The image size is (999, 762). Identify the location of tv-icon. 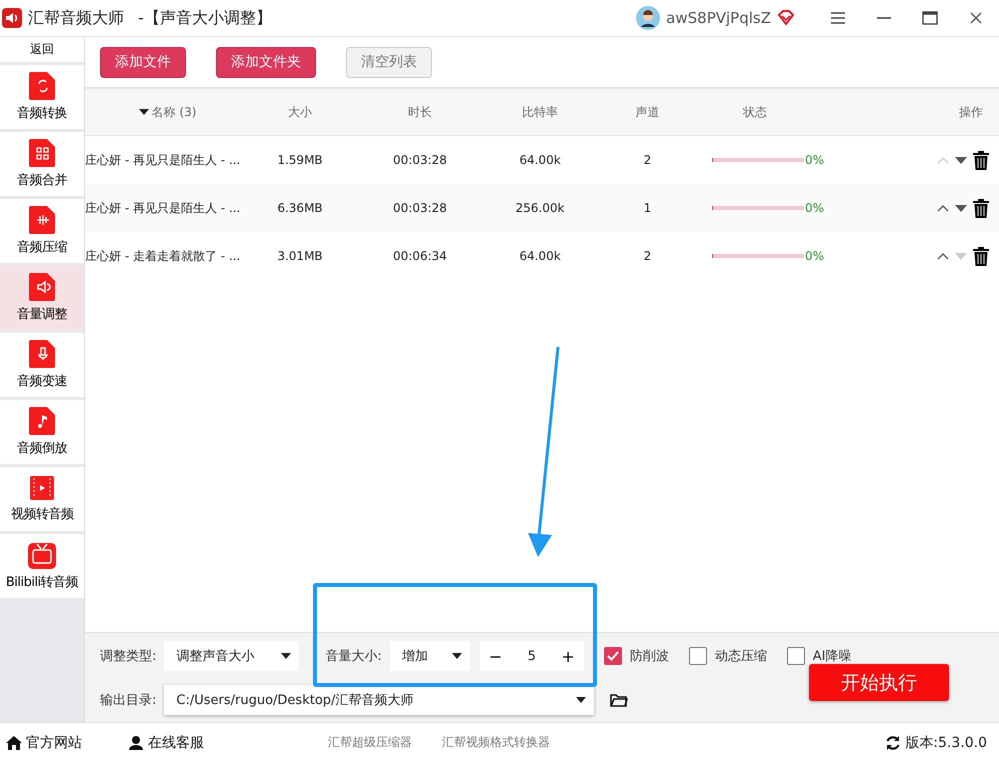
(42, 555).